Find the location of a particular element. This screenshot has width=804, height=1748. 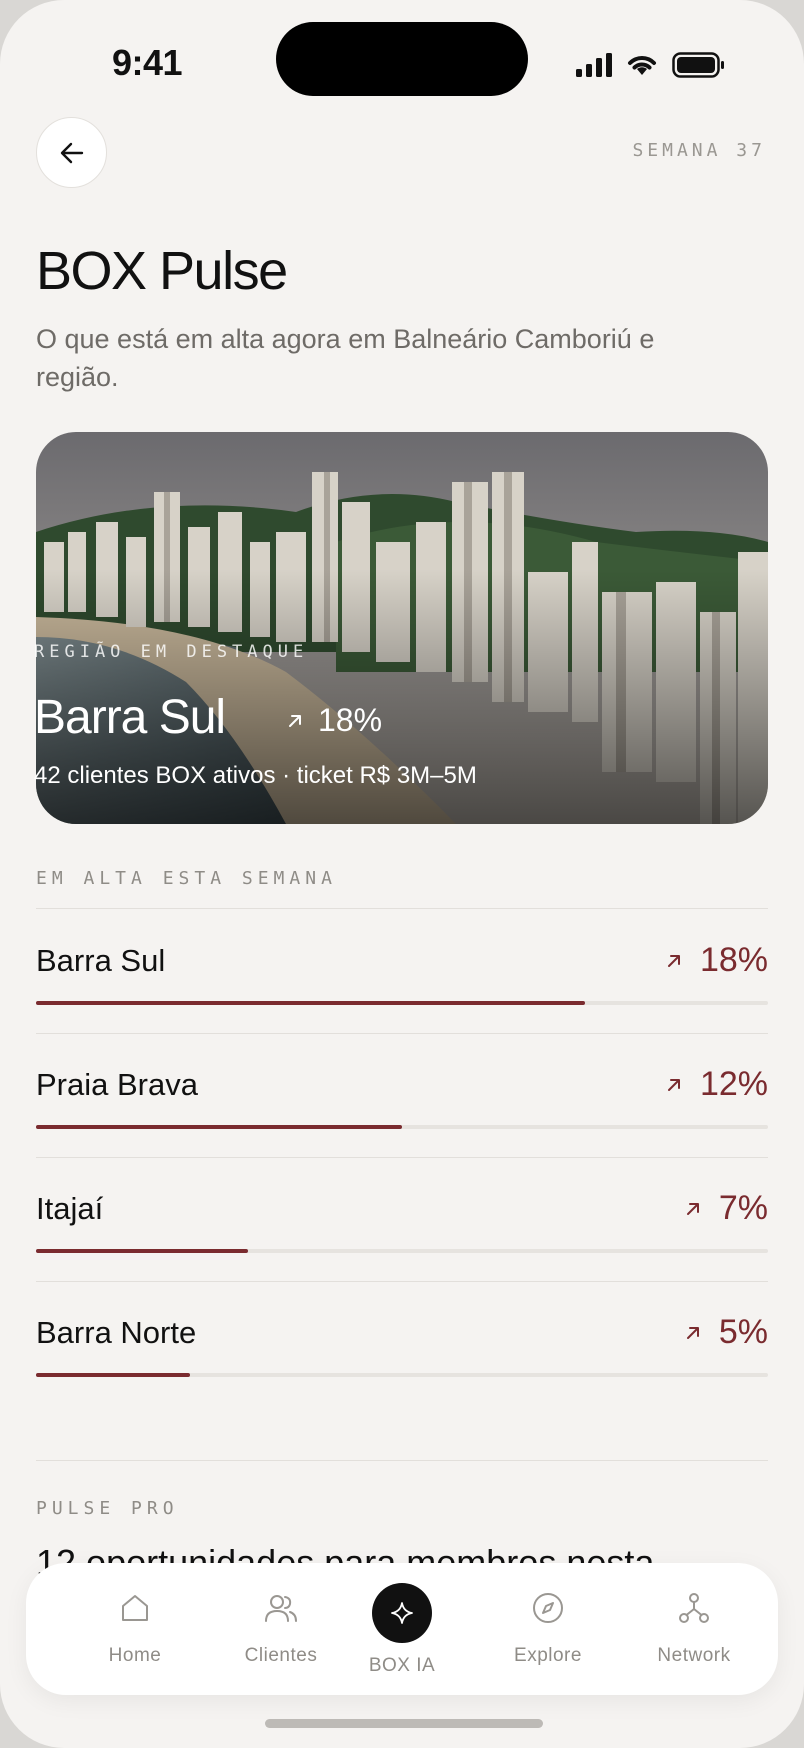

hero-growth-value: 18% is located at coordinates (350, 720).